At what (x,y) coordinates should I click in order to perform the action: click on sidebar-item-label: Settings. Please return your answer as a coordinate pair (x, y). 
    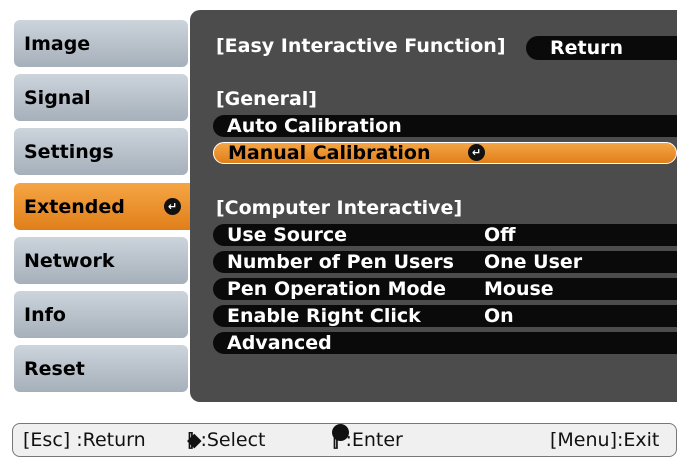
    Looking at the image, I should click on (69, 151).